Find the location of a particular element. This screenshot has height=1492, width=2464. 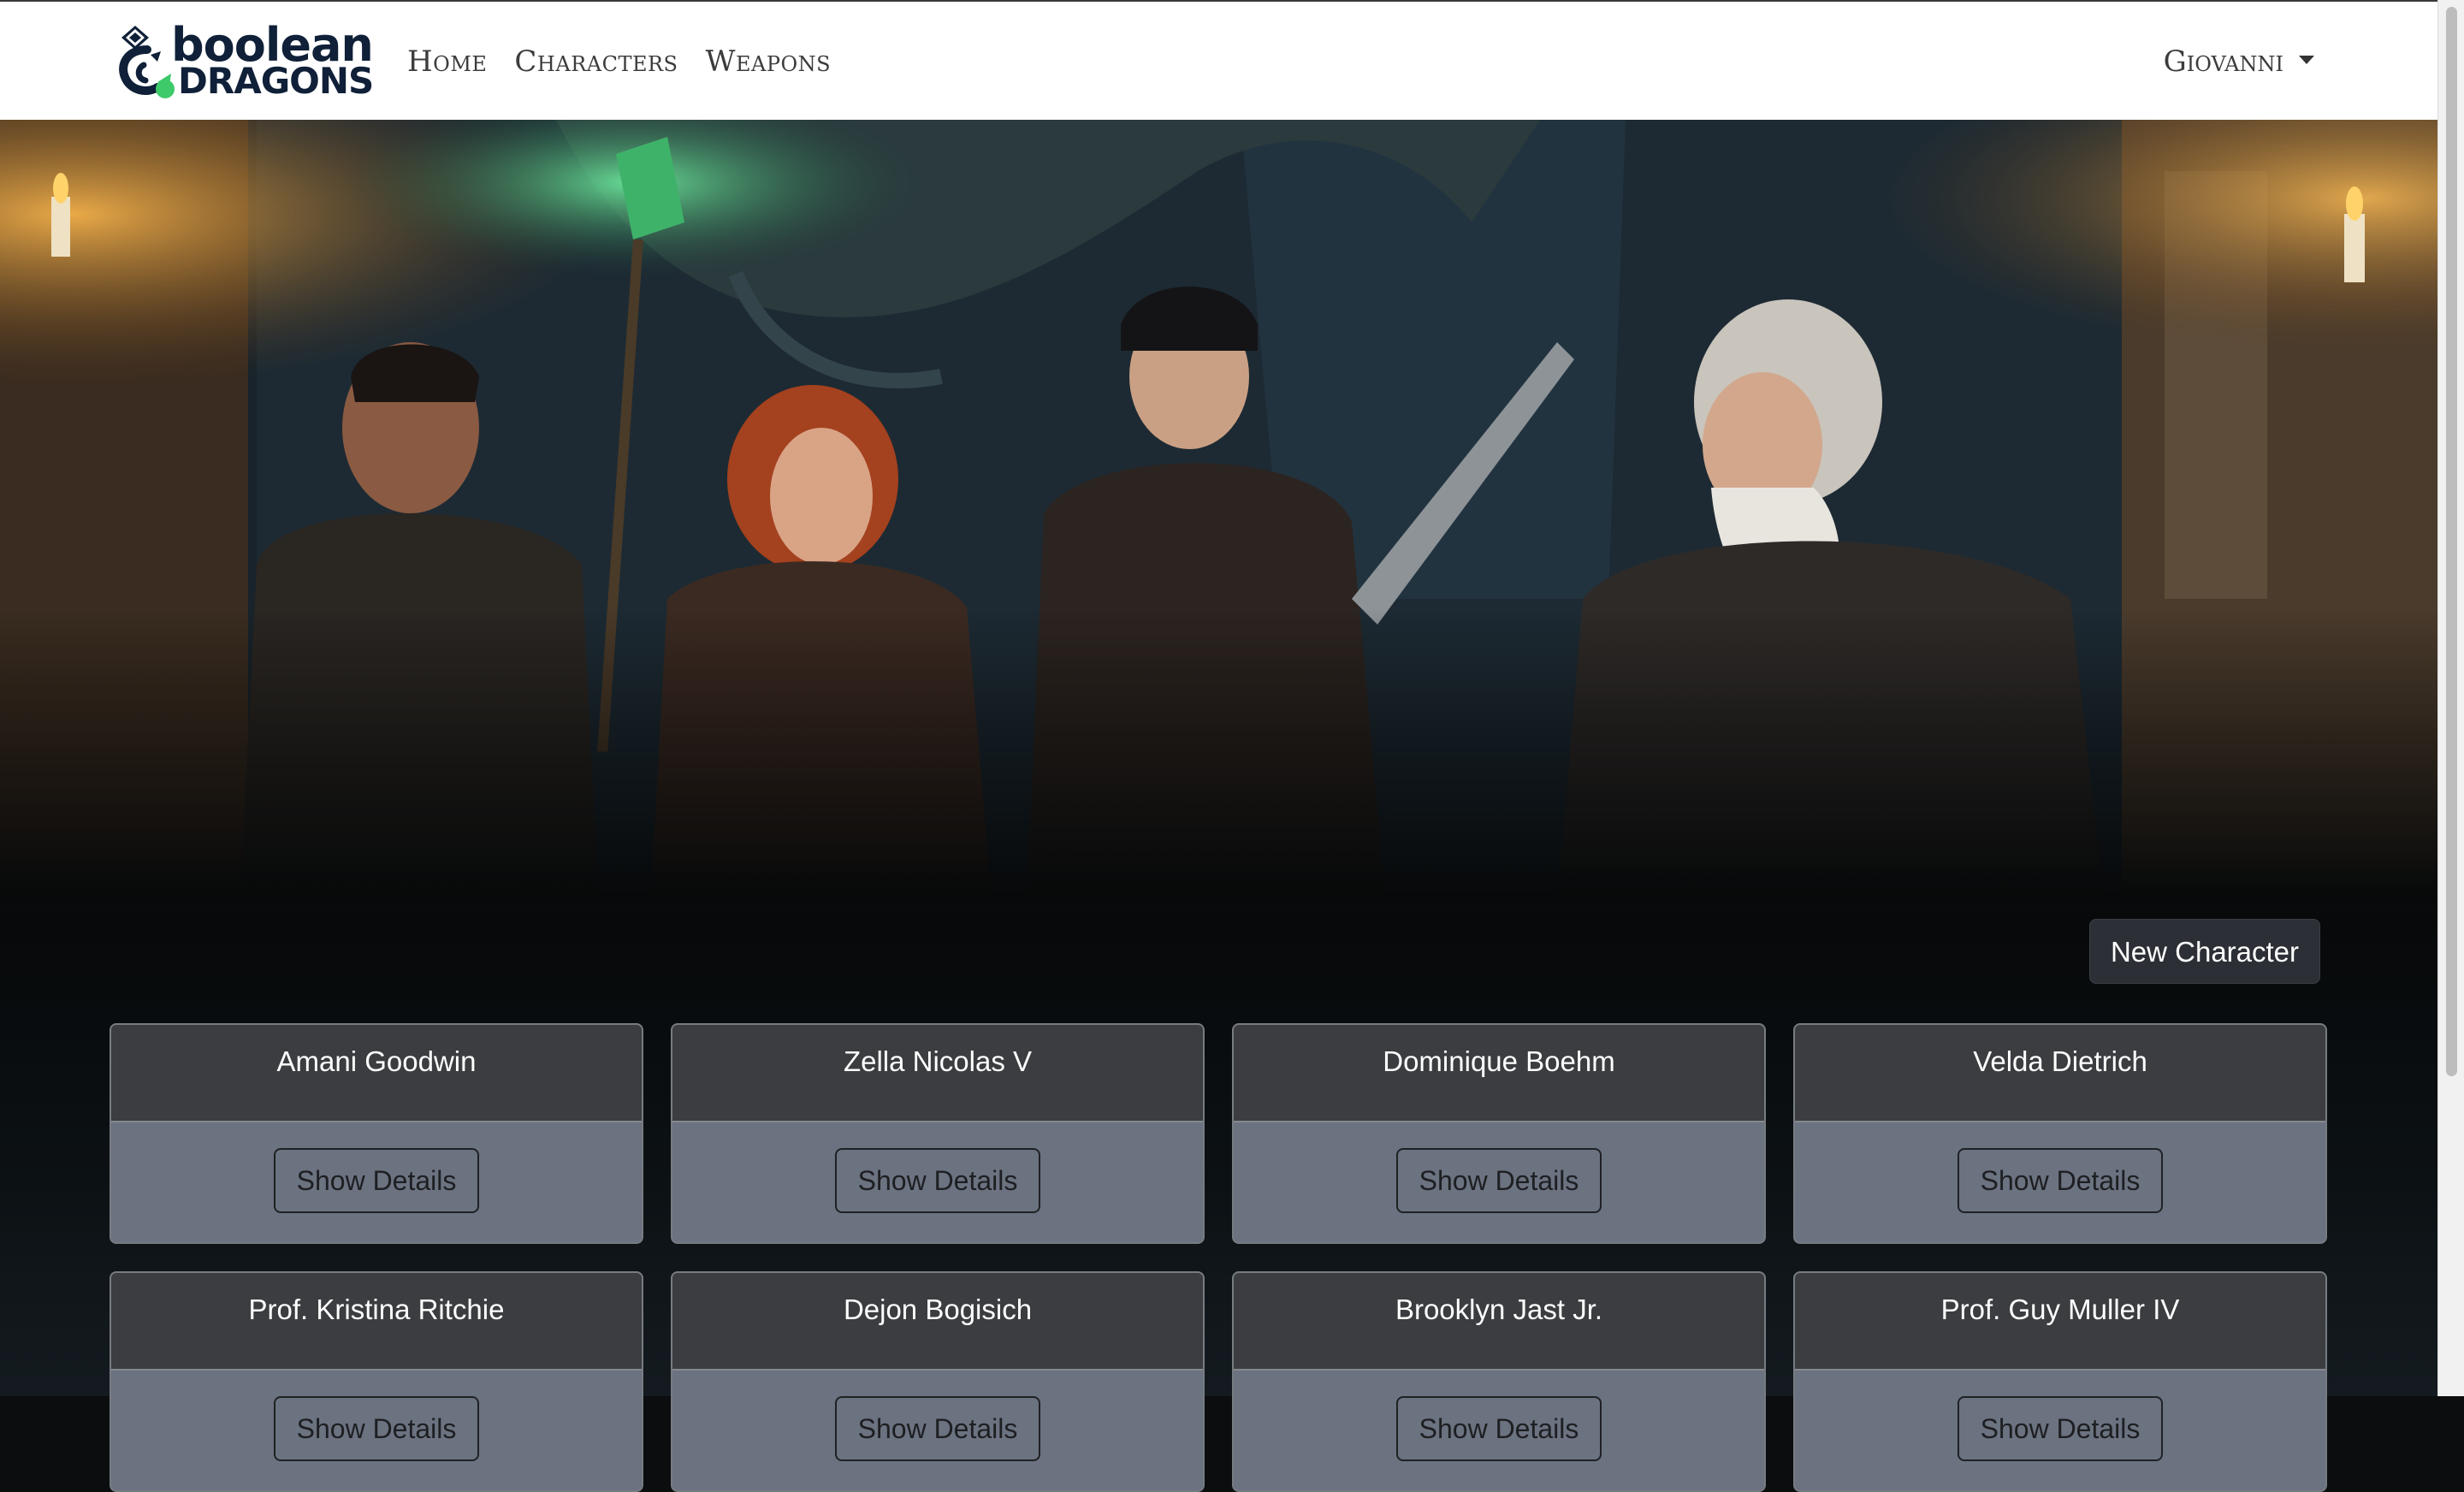

main-nav: Home Characters Weapons is located at coordinates (619, 61).